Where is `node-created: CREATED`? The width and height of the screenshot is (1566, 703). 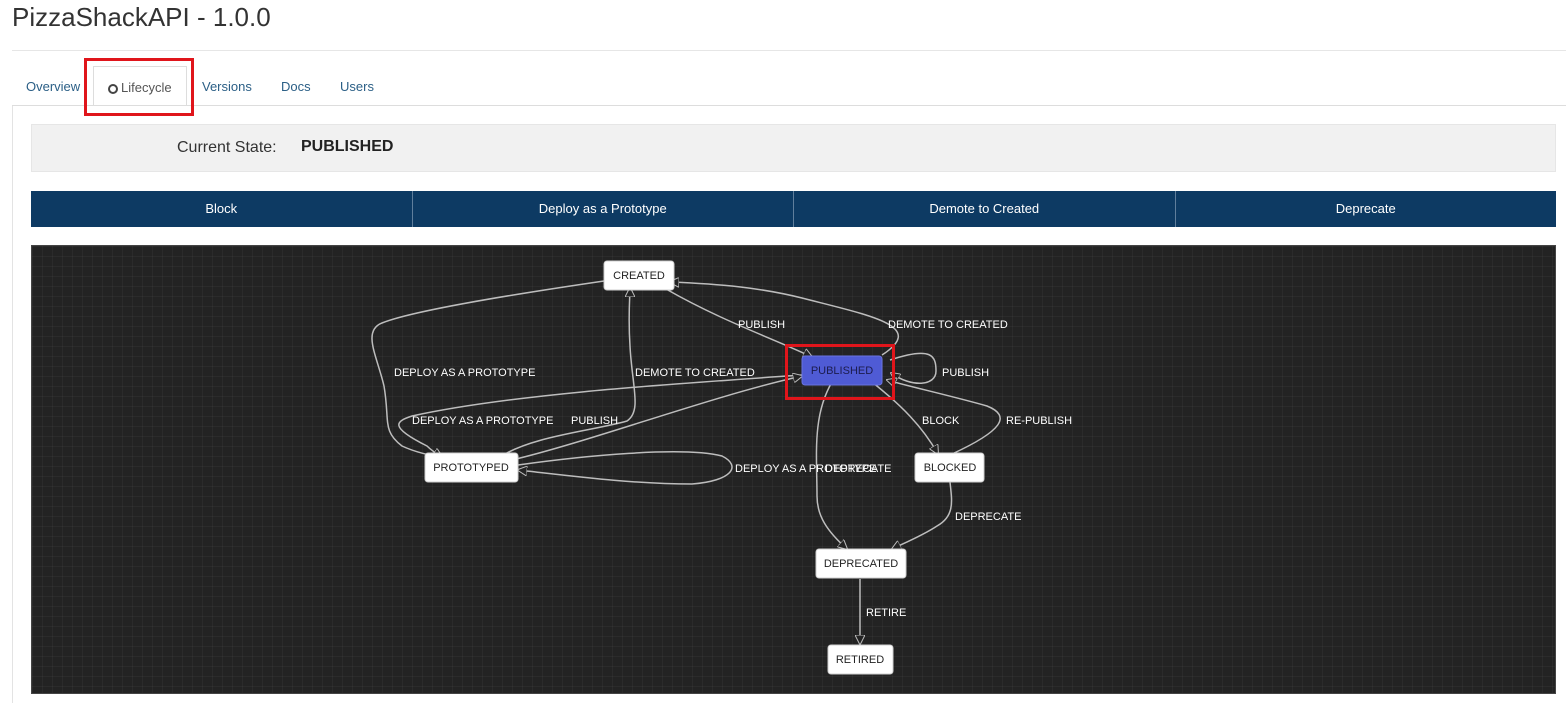 node-created: CREATED is located at coordinates (639, 275).